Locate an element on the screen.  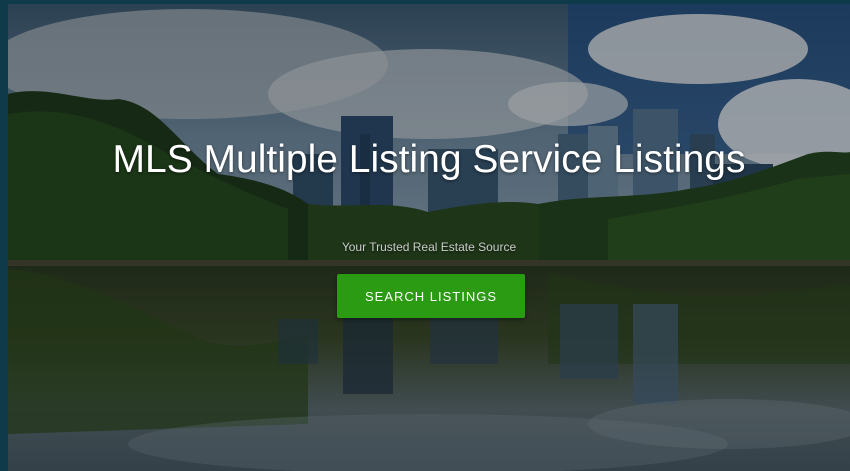
hero-subtitle: Your Trusted Real Estate Source is located at coordinates (429, 247).